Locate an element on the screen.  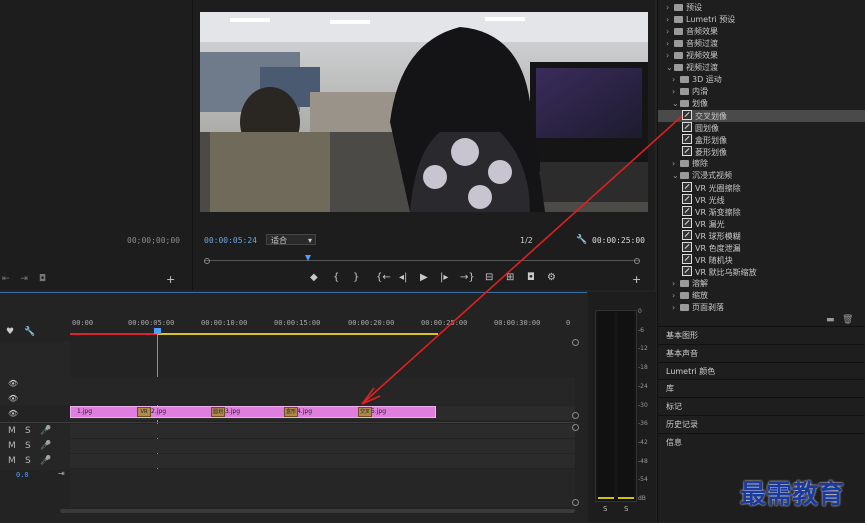
watermark: 最需教育 is located at coordinates (792, 495).